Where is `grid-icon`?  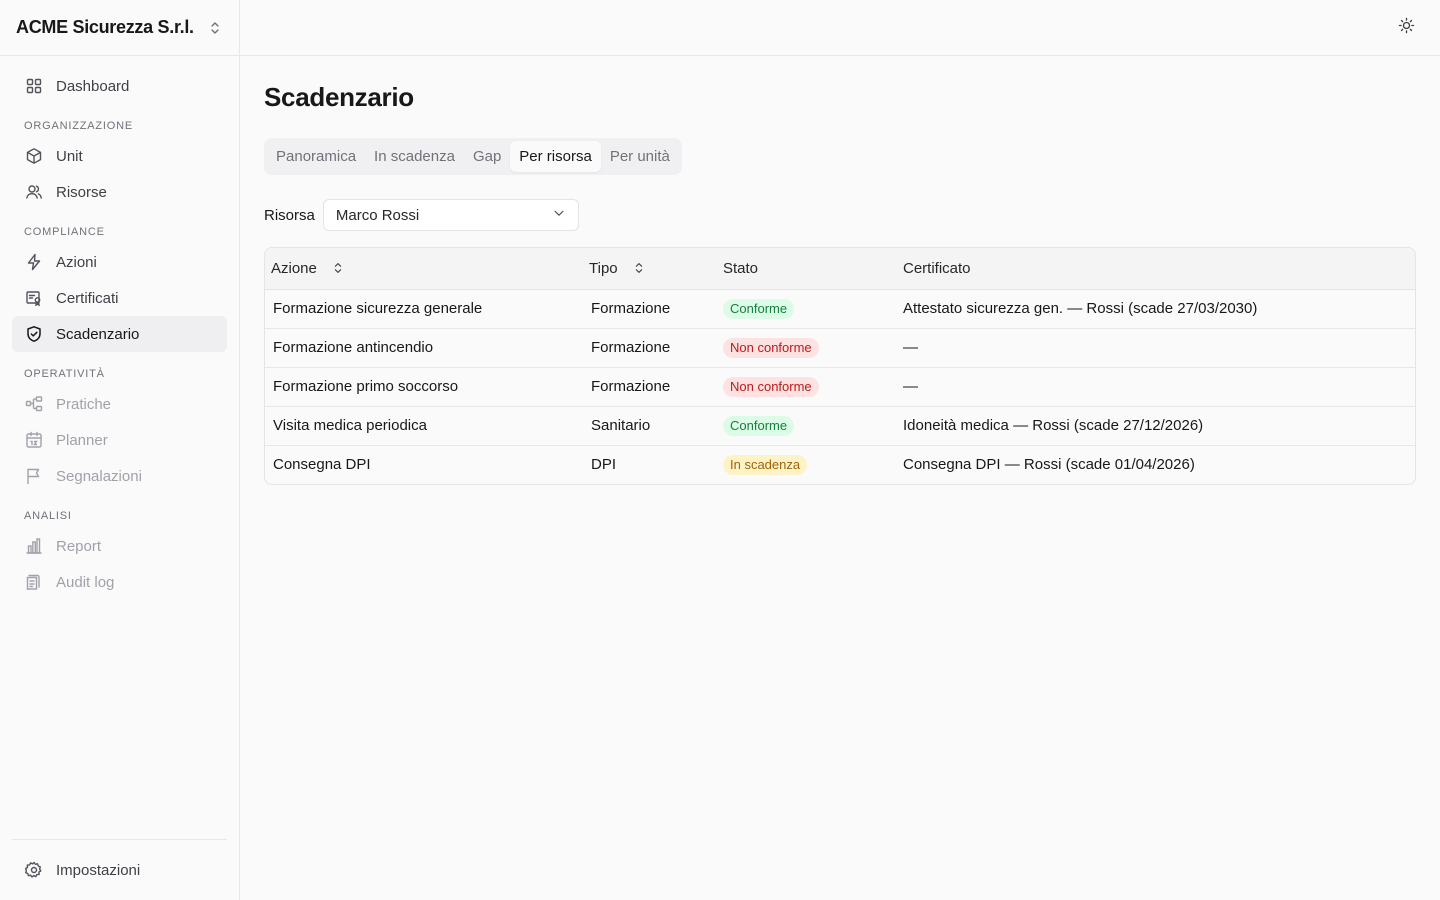 grid-icon is located at coordinates (34, 86).